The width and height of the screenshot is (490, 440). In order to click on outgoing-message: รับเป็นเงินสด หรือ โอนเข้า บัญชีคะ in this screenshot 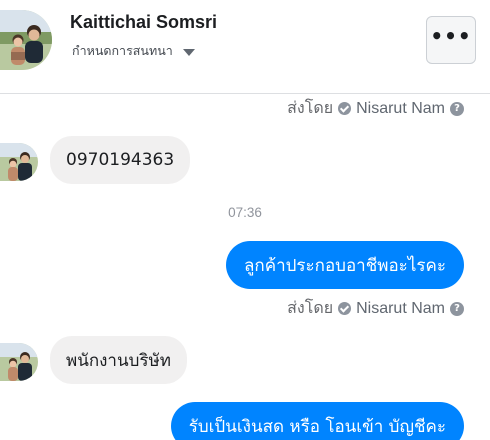, I will do `click(317, 421)`.